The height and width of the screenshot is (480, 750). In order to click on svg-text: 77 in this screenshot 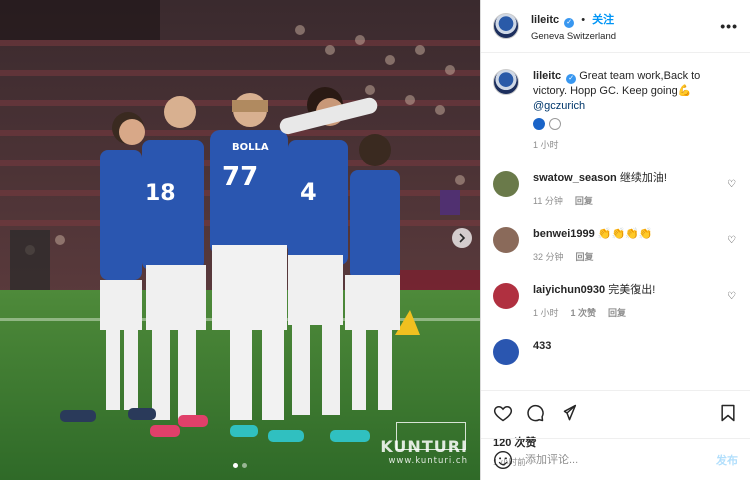, I will do `click(240, 177)`.